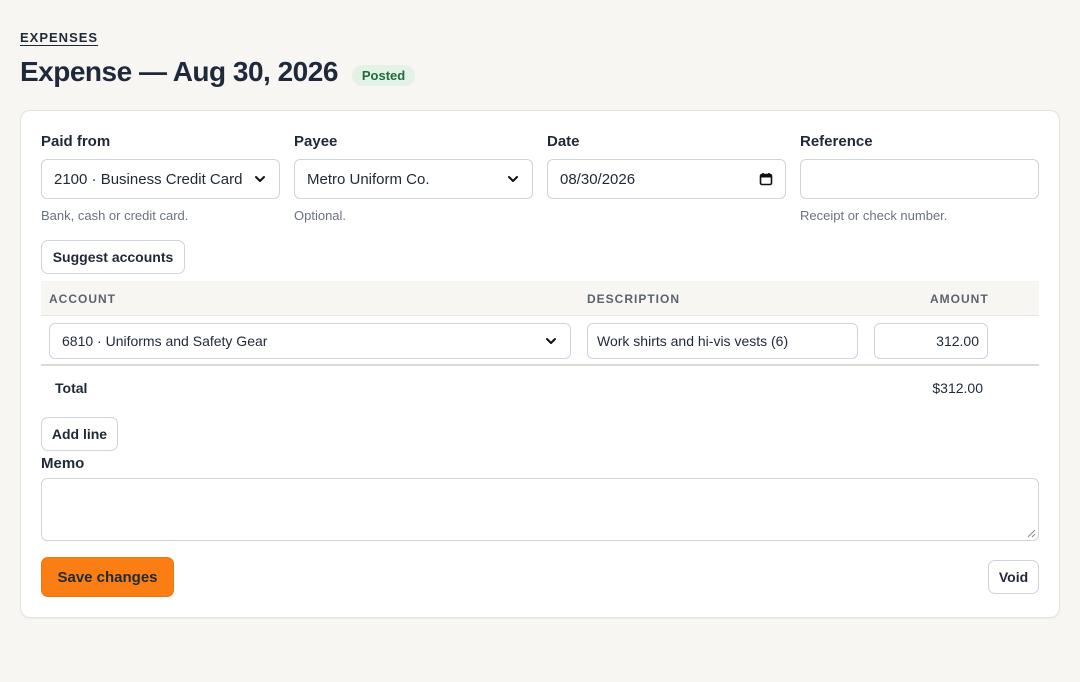  Describe the element at coordinates (598, 179) in the screenshot. I see `date-value: 08/30/2026` at that location.